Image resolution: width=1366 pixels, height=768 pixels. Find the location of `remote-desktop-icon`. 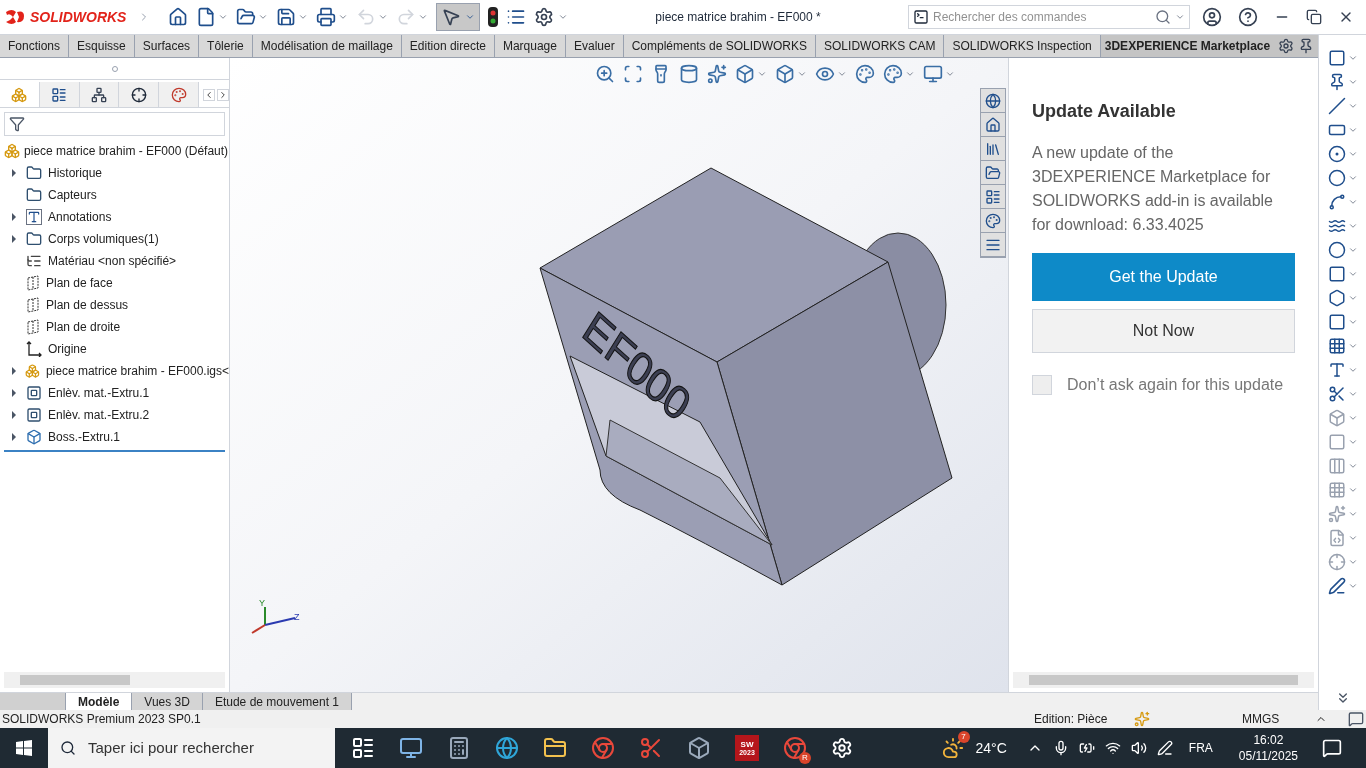

remote-desktop-icon is located at coordinates (411, 748).